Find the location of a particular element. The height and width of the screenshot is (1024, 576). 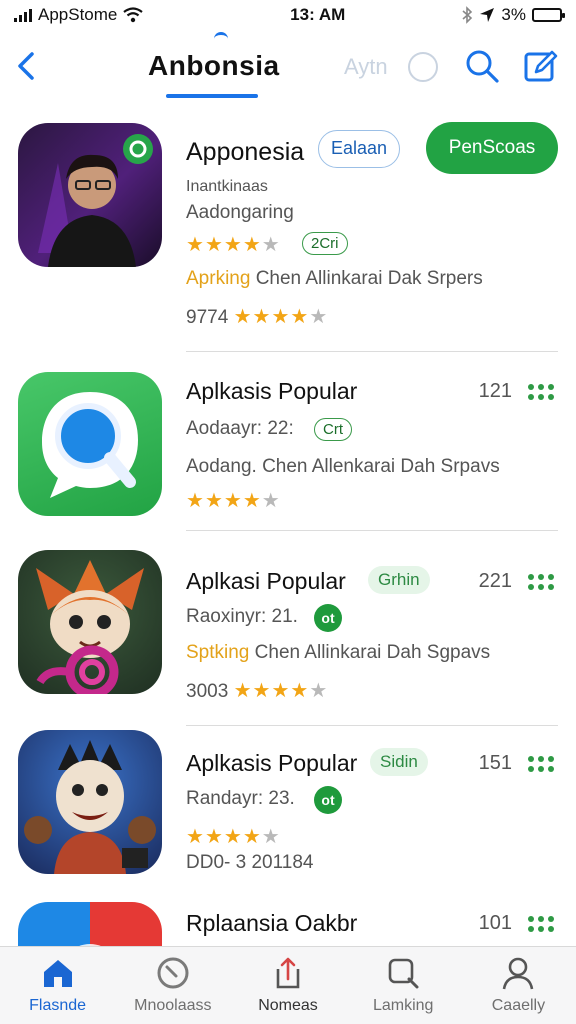

status-bar: AppStome 13: AM 3% is located at coordinates (288, 15).